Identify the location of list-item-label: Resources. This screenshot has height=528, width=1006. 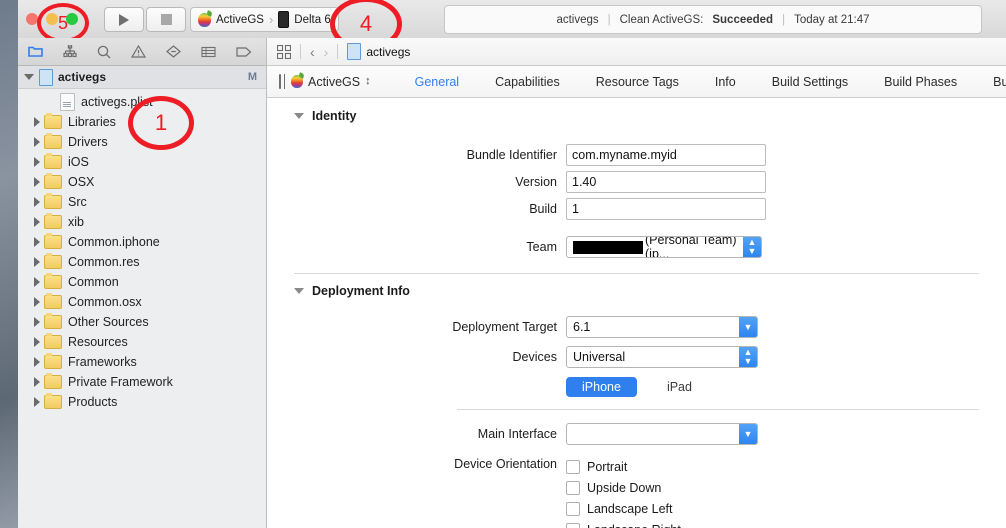
(98, 342).